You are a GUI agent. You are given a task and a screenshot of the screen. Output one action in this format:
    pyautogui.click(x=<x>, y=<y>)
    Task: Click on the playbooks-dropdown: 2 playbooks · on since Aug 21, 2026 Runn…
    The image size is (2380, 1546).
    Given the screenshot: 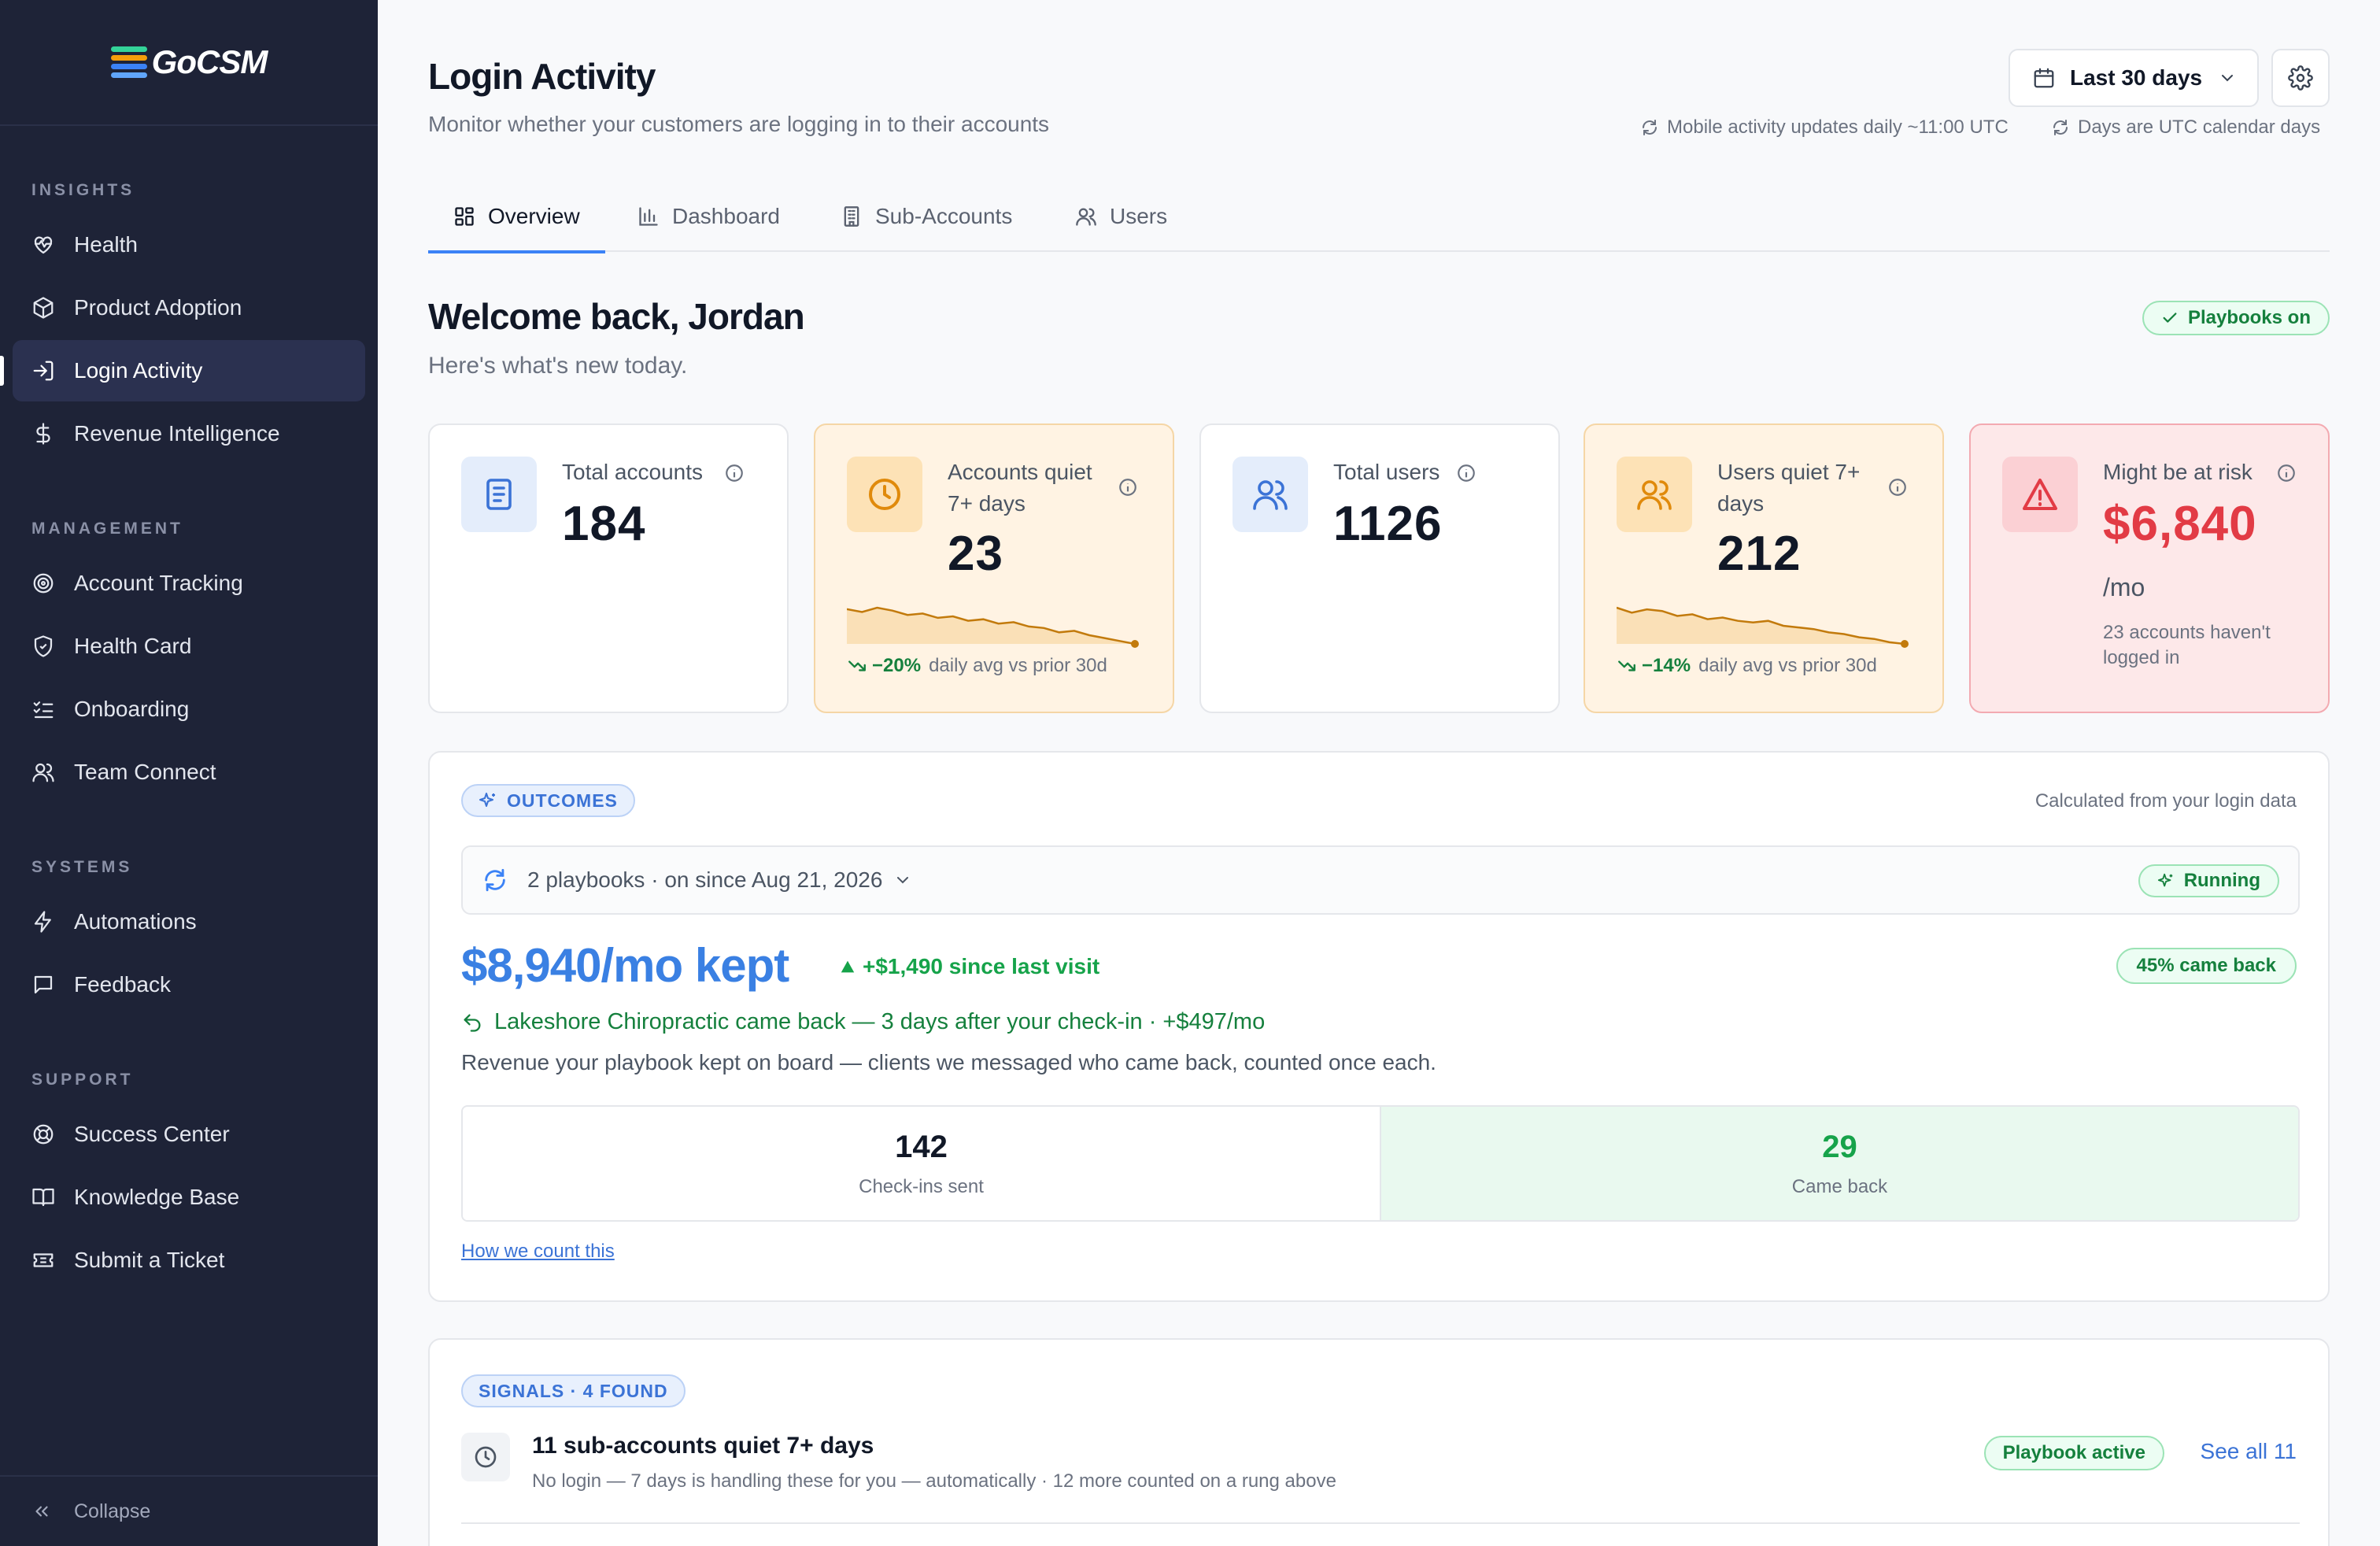 What is the action you would take?
    pyautogui.click(x=1380, y=880)
    